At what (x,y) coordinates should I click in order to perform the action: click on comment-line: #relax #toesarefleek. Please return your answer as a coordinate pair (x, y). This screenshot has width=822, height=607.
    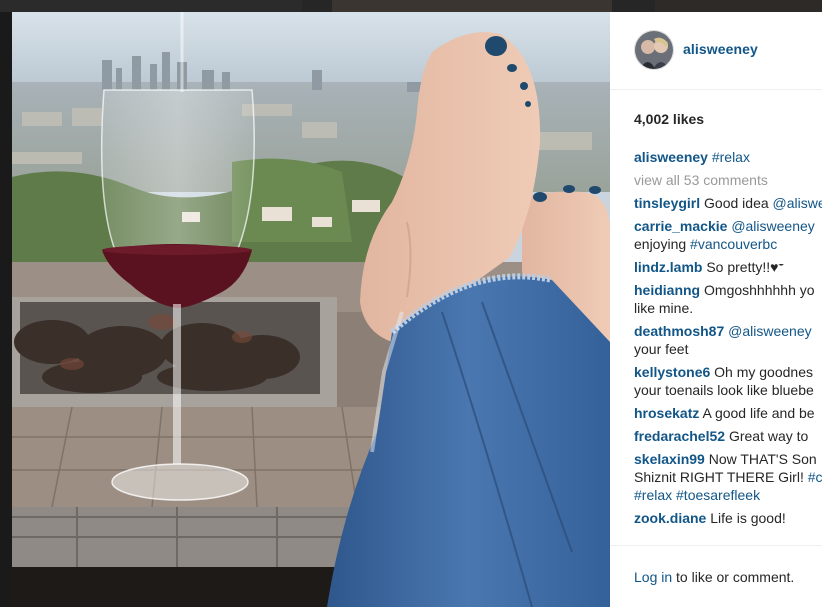
    Looking at the image, I should click on (728, 495).